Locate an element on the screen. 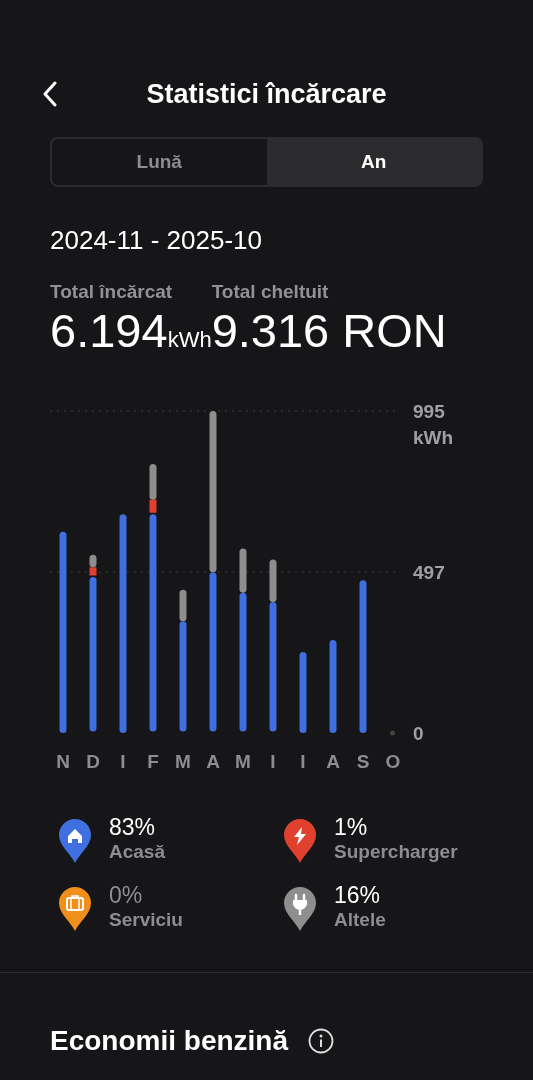  legend-label: Serviciu is located at coordinates (146, 920).